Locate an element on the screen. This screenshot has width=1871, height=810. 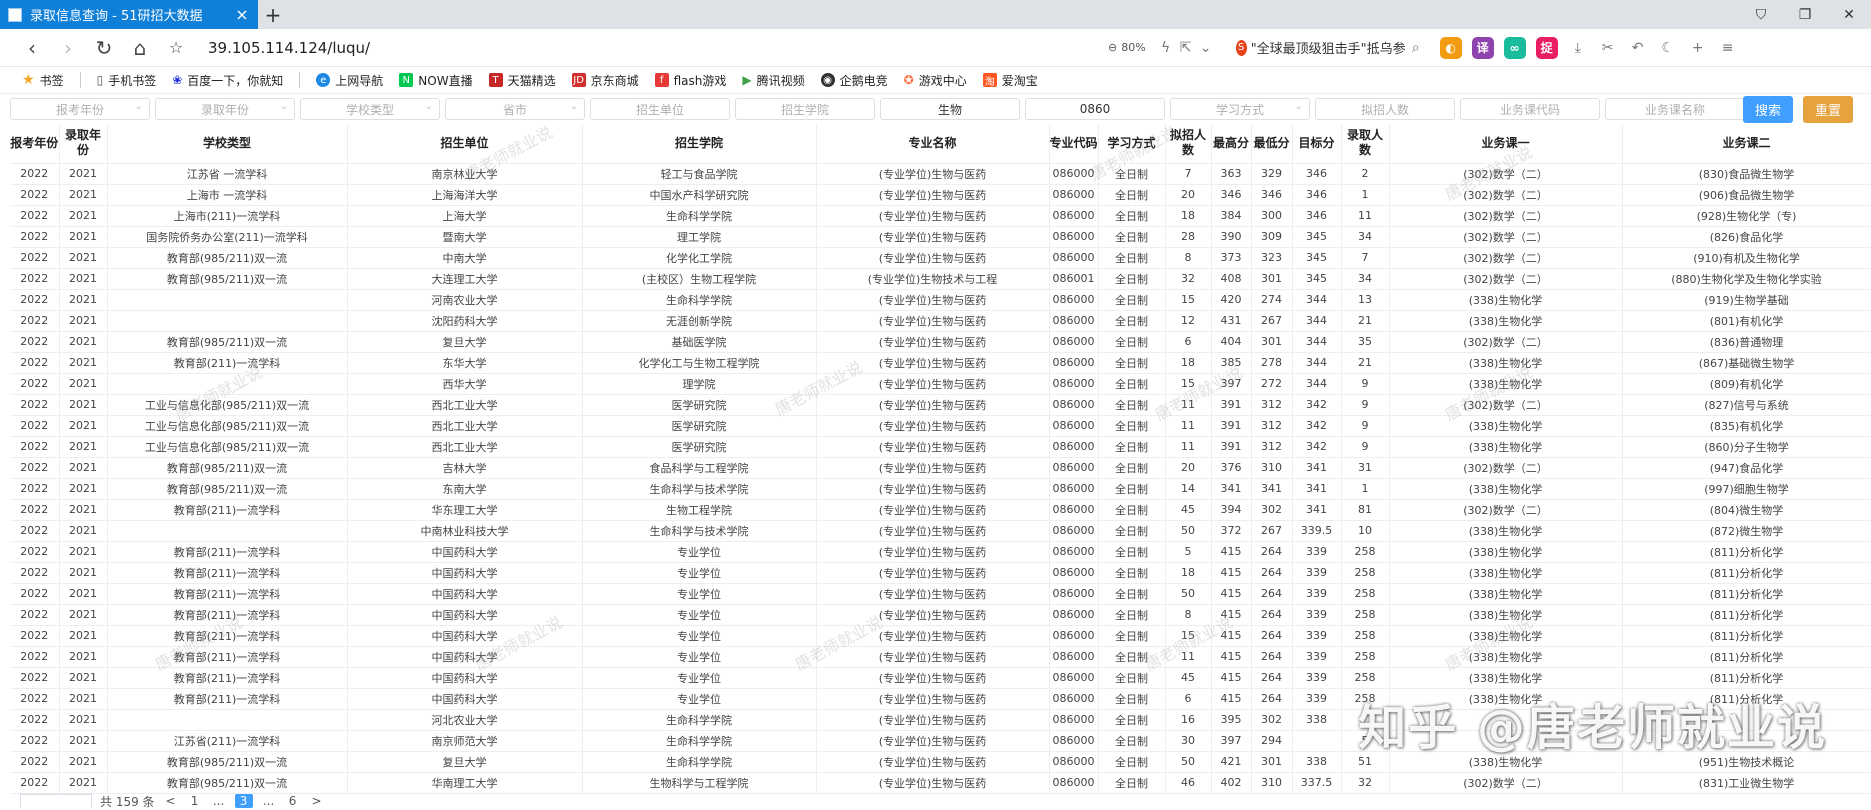
lightning-icon: ϟ is located at coordinates (1166, 48).